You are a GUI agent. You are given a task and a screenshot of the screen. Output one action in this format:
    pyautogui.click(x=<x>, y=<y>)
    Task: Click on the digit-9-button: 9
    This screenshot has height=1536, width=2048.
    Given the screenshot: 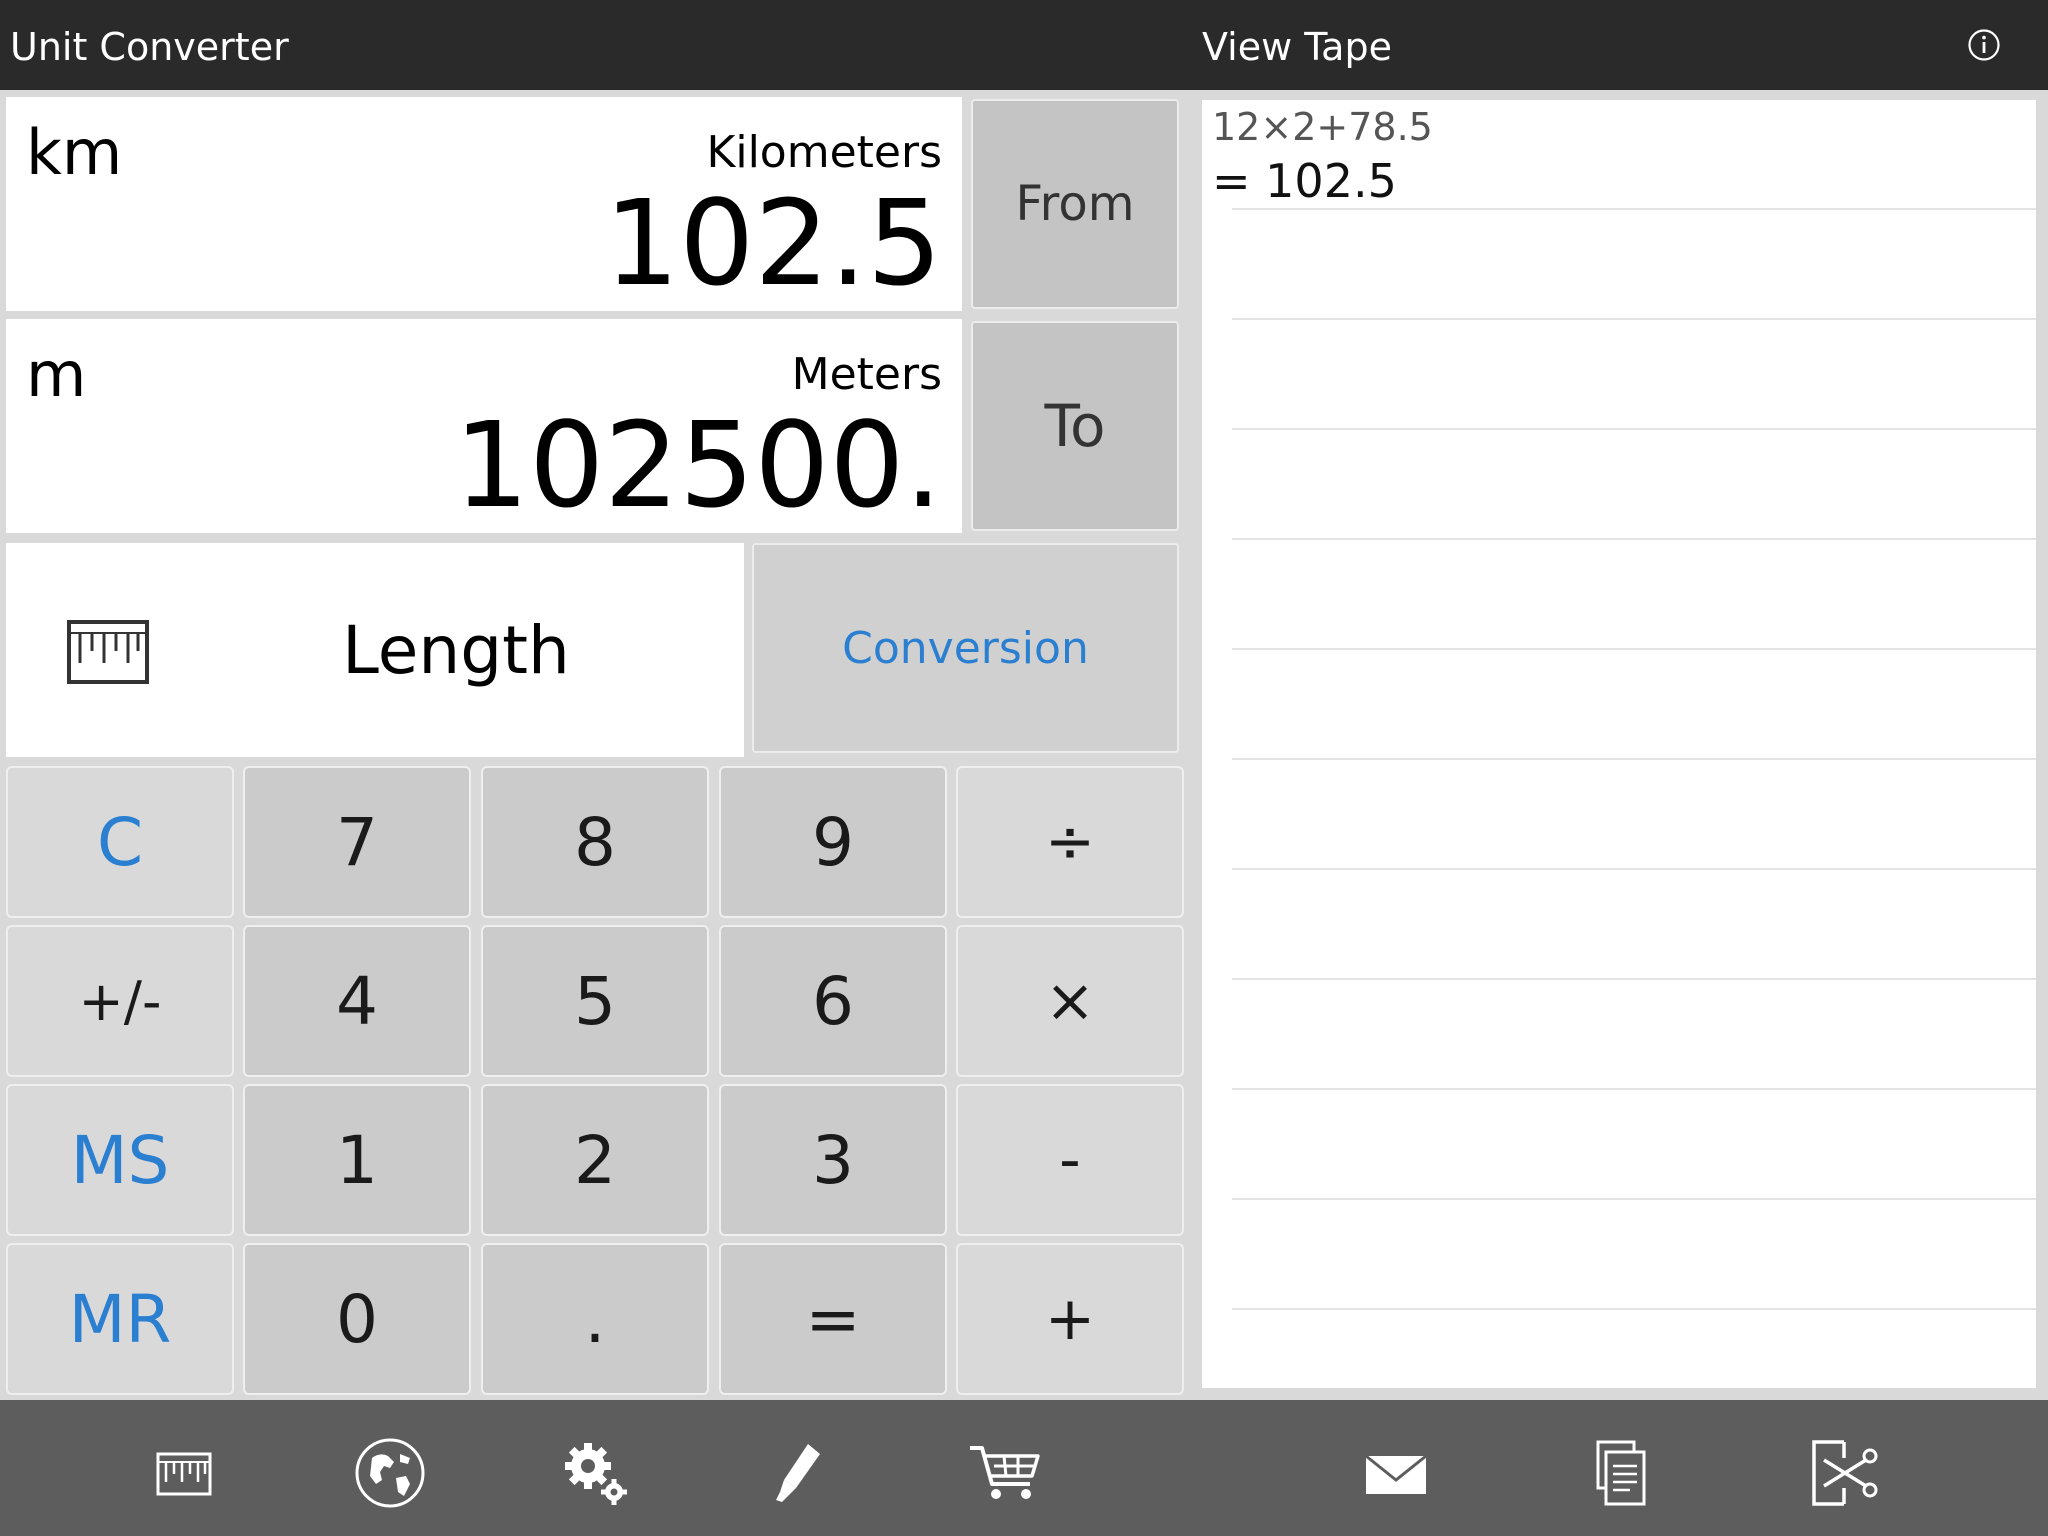 What is the action you would take?
    pyautogui.click(x=833, y=842)
    